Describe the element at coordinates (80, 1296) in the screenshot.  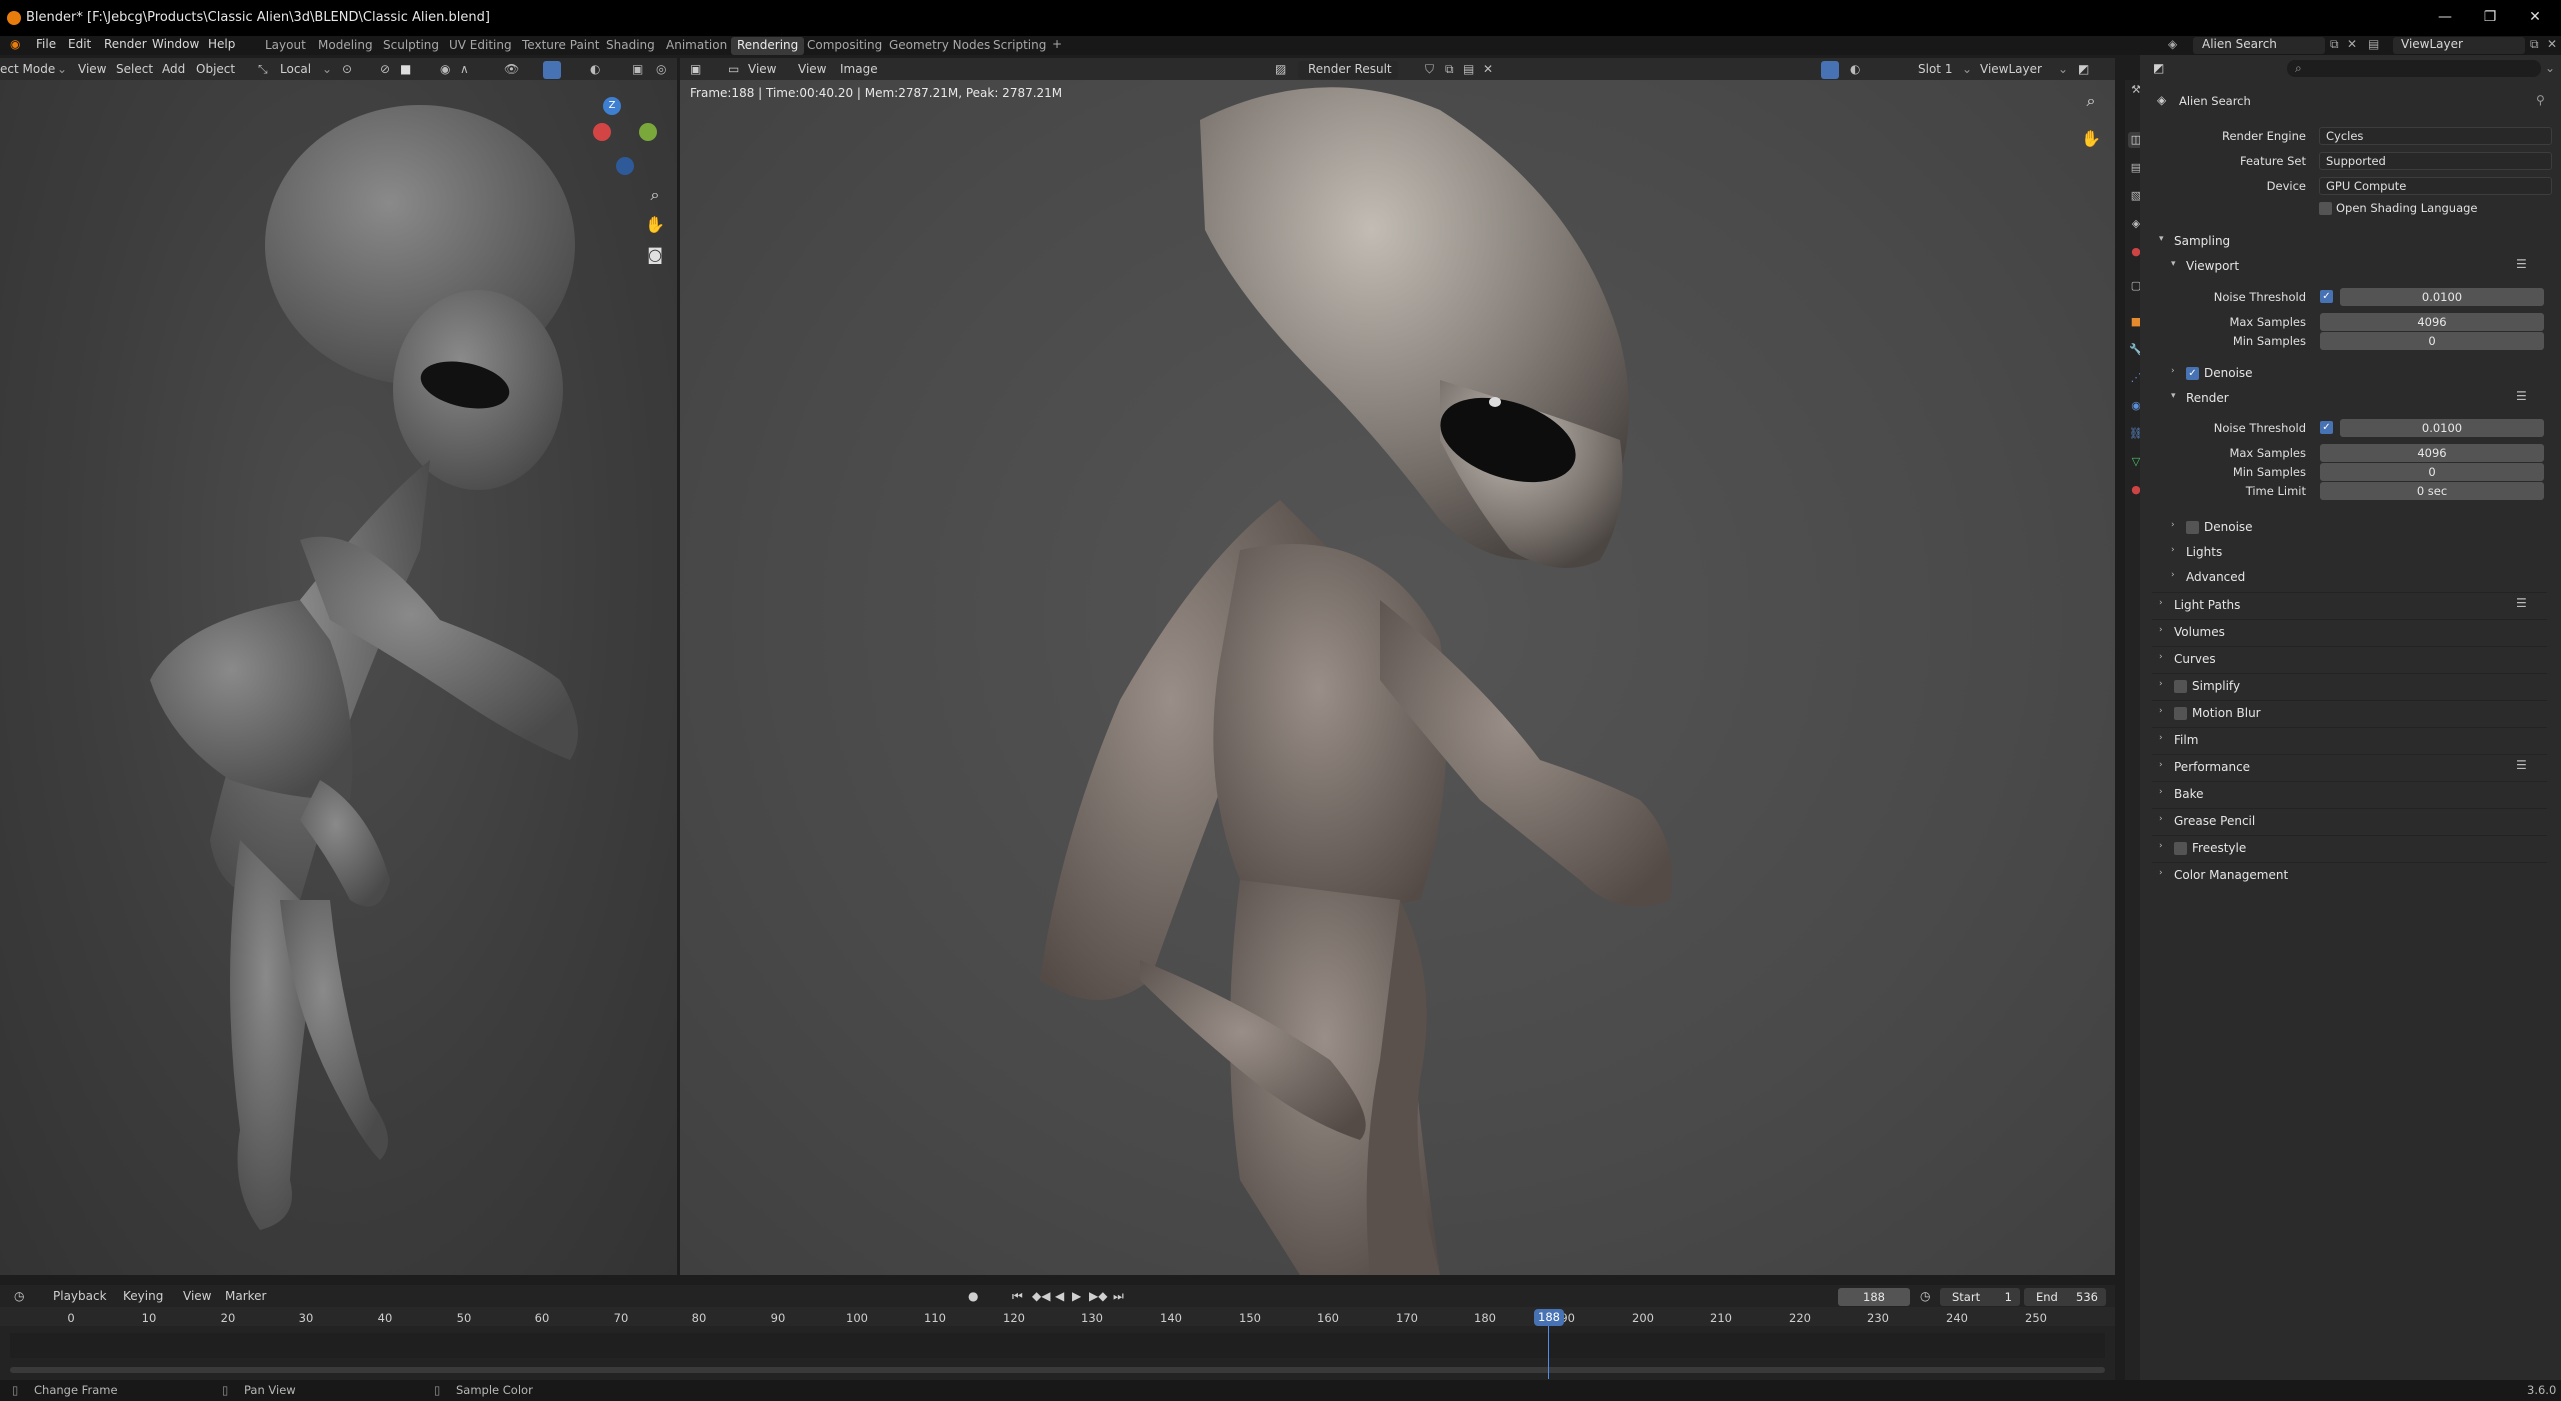
I see `menu-playback: Playback` at that location.